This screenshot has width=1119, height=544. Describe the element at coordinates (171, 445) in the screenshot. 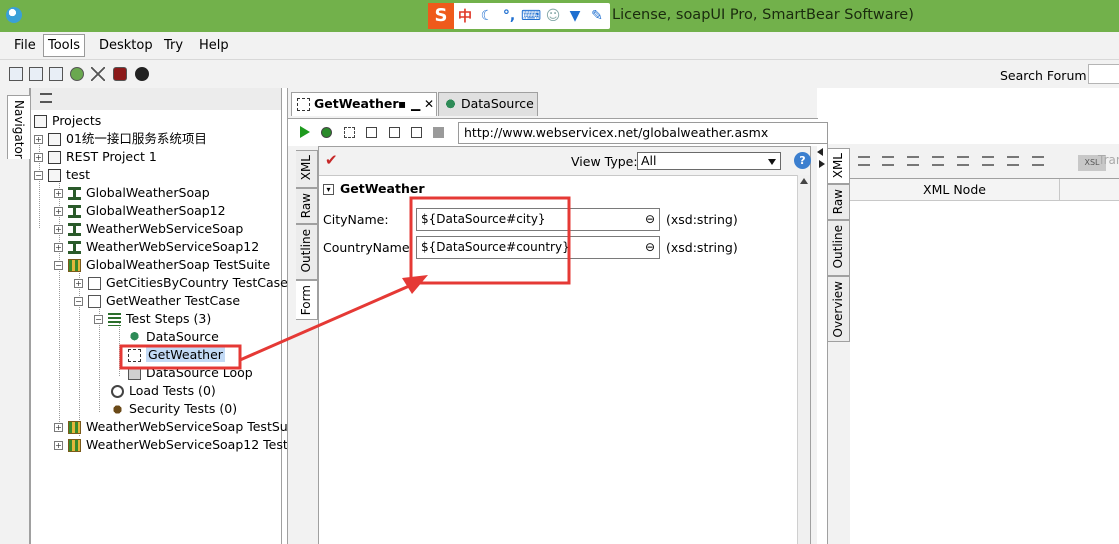

I see `tree-node-weatherwebservicesoap12-testsuite: + WeatherWebServiceSoap12 Test` at that location.